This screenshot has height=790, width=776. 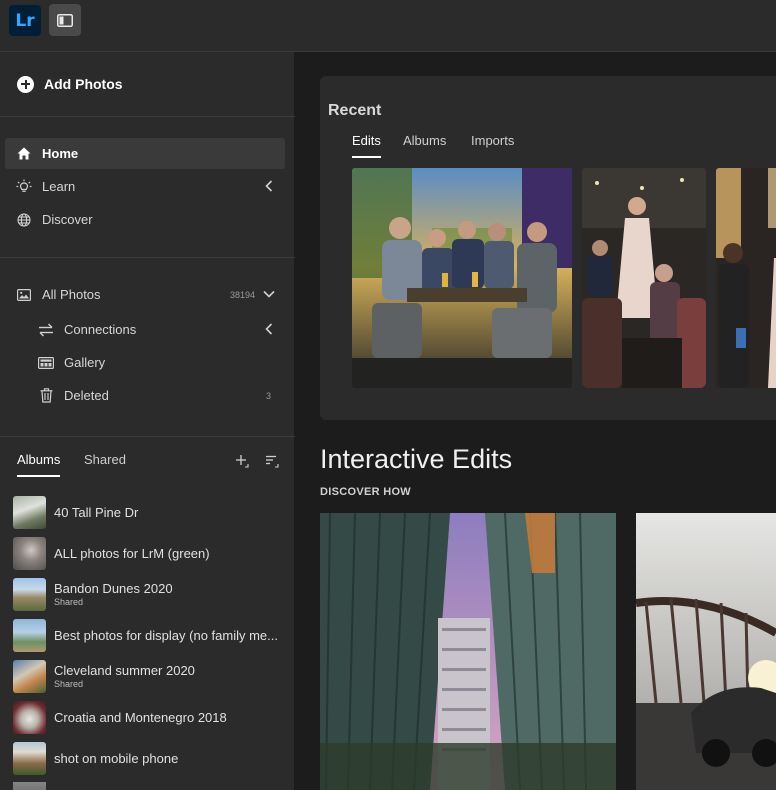 I want to click on nav-item-learn: Learn, so click(x=145, y=186).